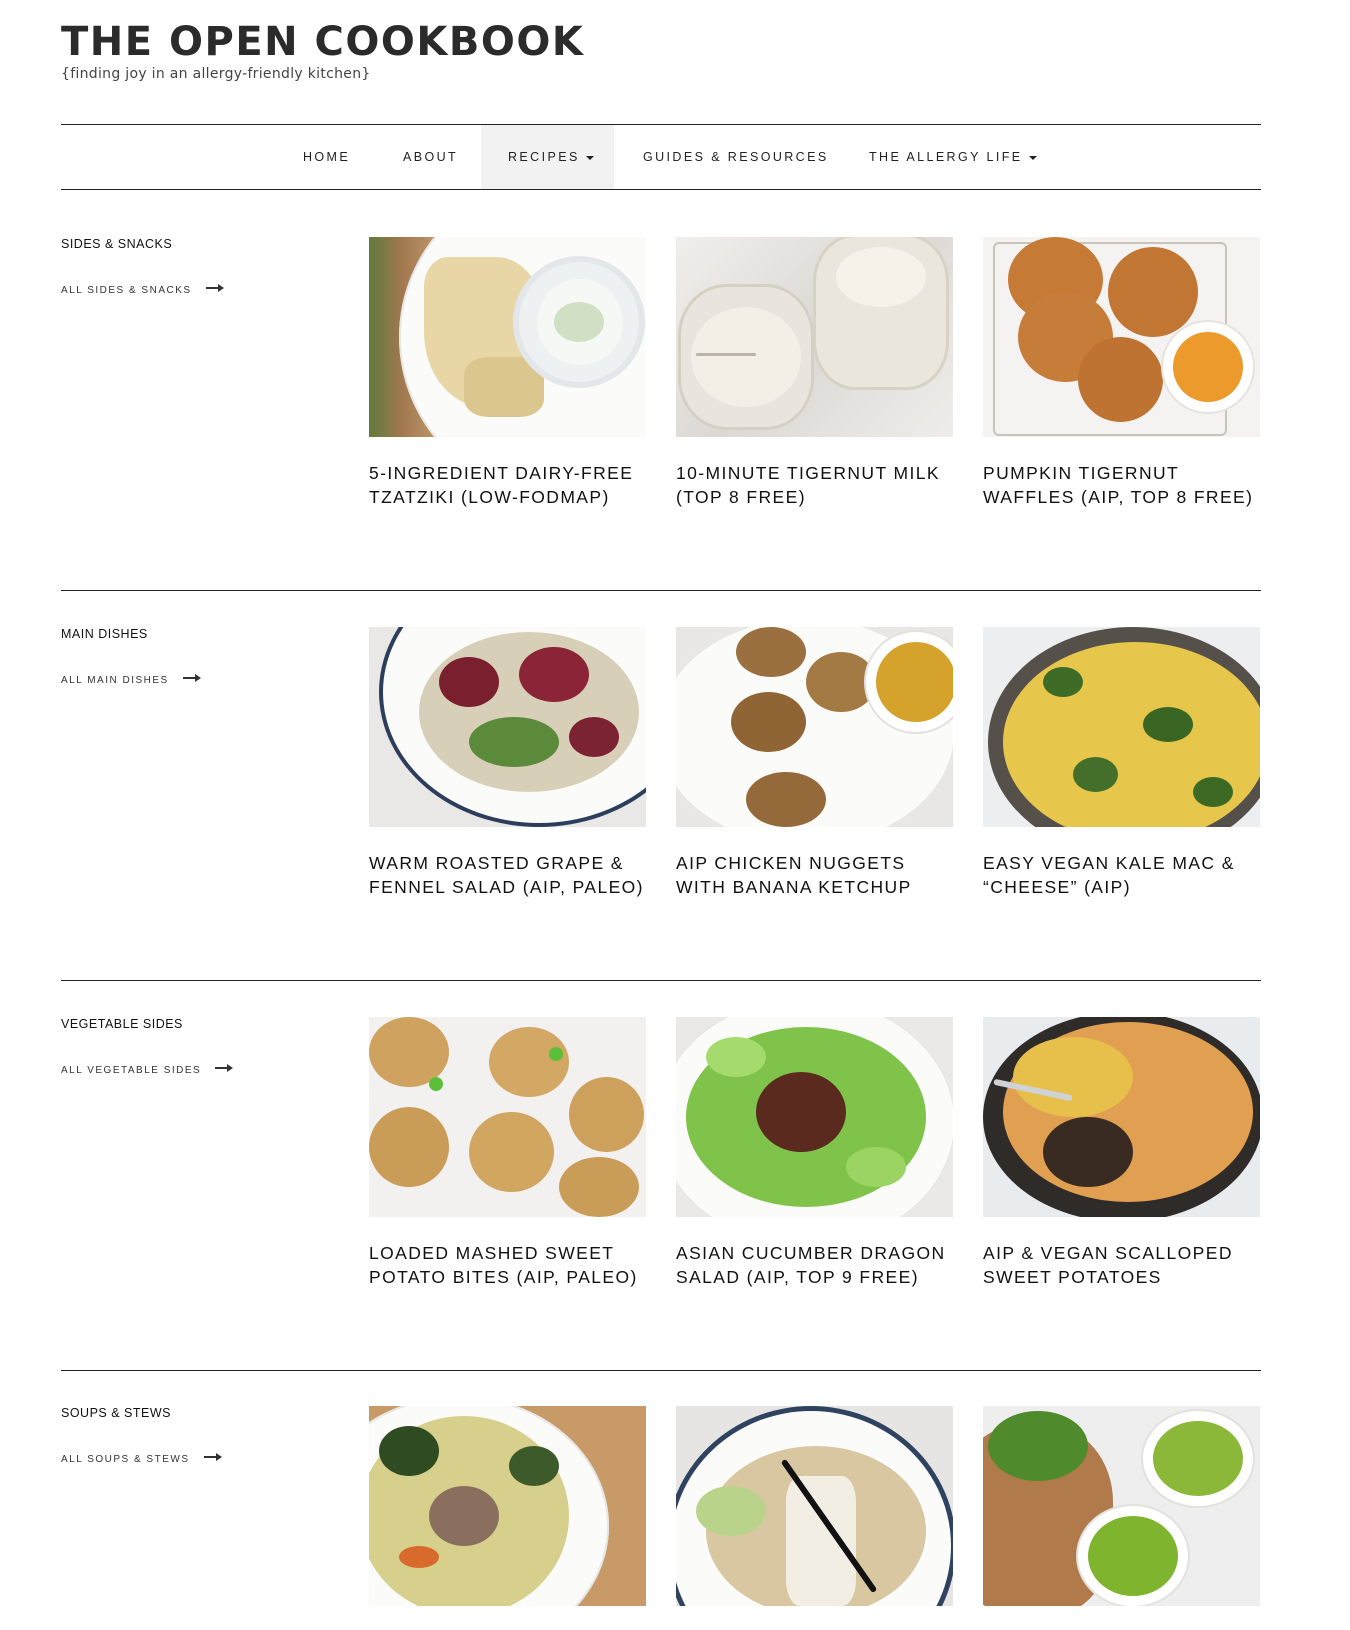 The height and width of the screenshot is (1630, 1350). I want to click on all-main-dishes-link: ALL MAIN DISHES, so click(131, 680).